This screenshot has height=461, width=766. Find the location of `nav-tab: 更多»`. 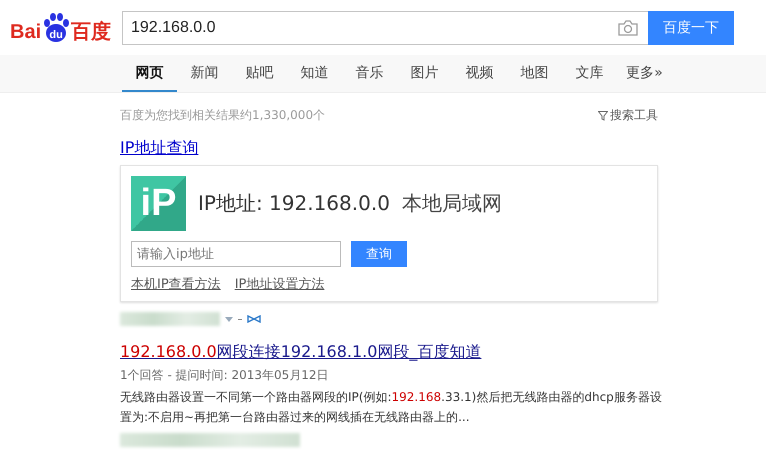

nav-tab: 更多» is located at coordinates (644, 73).